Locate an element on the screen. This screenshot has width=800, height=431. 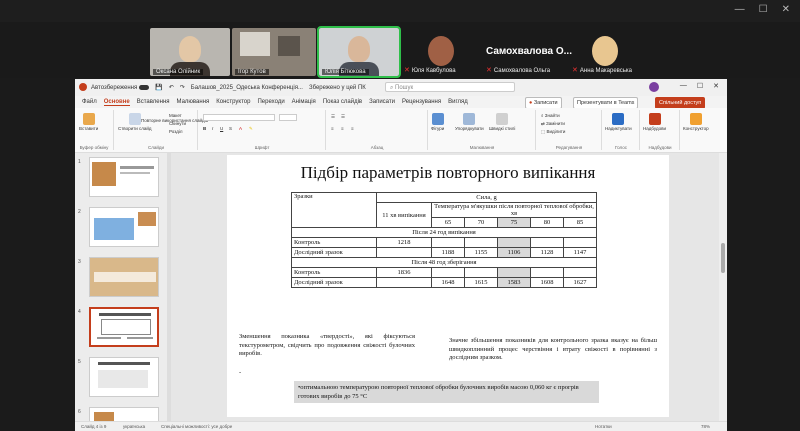
search-icon: ⌕ is located at coordinates (542, 115).